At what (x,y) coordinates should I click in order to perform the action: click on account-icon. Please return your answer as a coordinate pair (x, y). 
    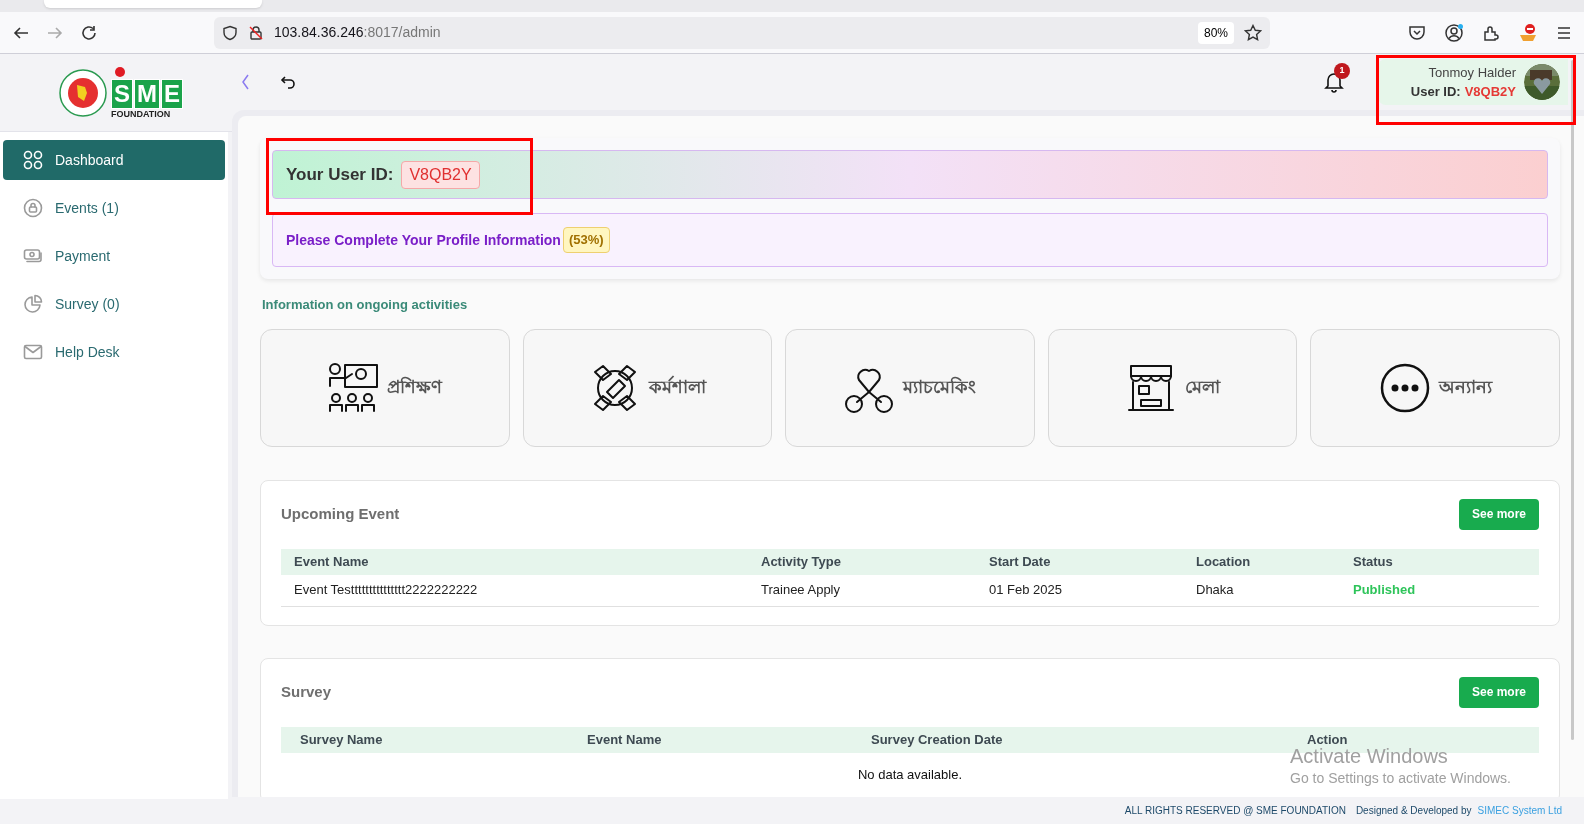
    Looking at the image, I should click on (1454, 32).